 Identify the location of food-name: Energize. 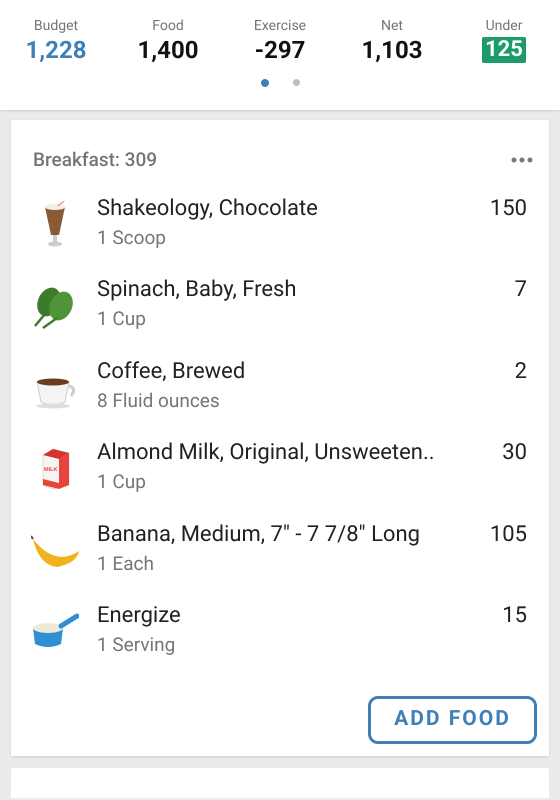
(295, 616).